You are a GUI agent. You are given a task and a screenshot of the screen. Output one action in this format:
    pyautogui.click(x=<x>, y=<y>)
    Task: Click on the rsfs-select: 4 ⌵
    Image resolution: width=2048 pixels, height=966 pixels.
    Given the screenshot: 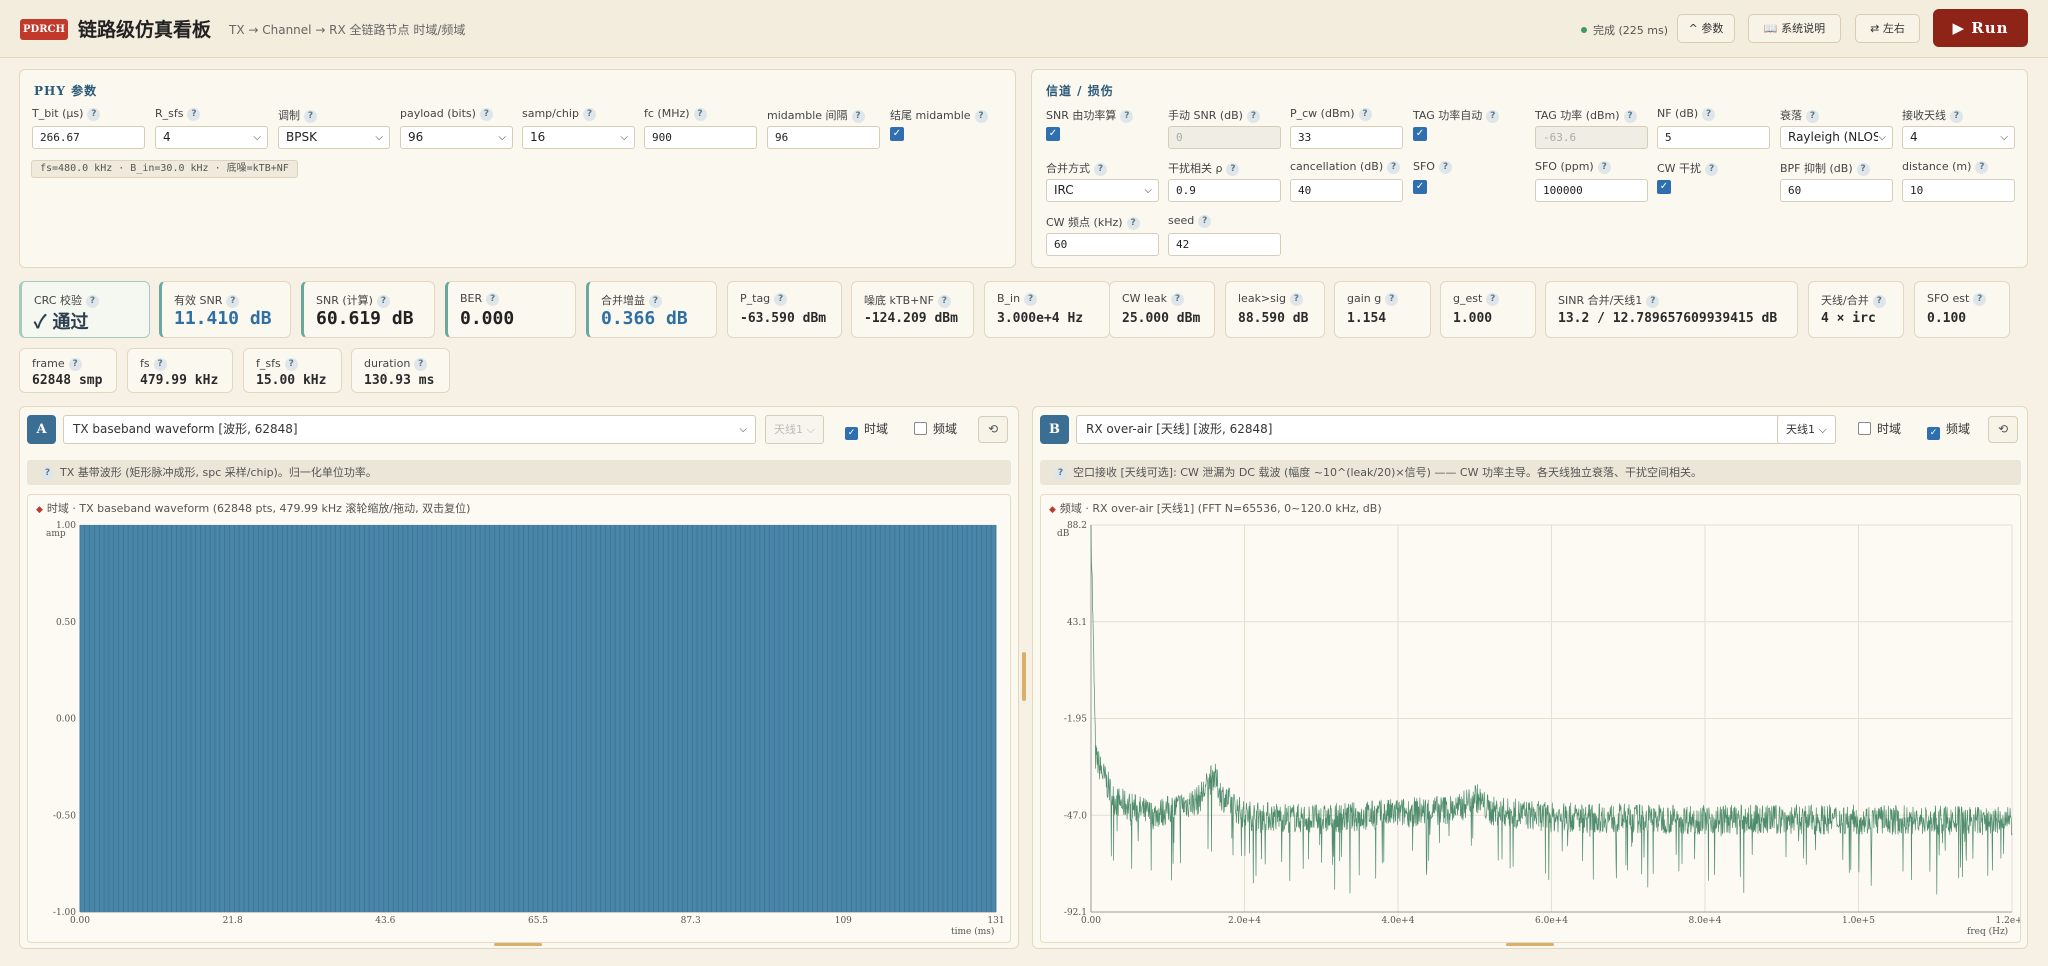 What is the action you would take?
    pyautogui.click(x=211, y=137)
    